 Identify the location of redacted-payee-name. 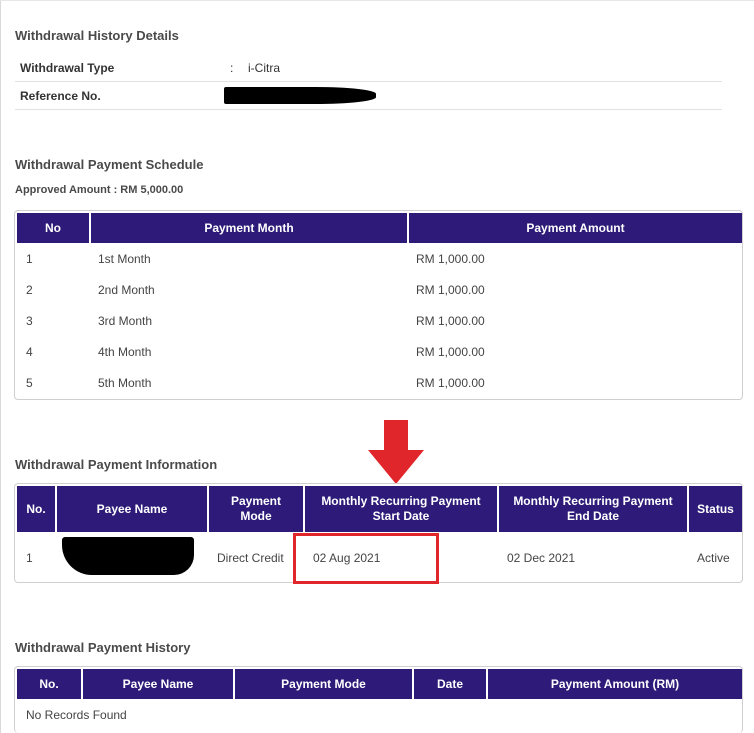
(128, 556).